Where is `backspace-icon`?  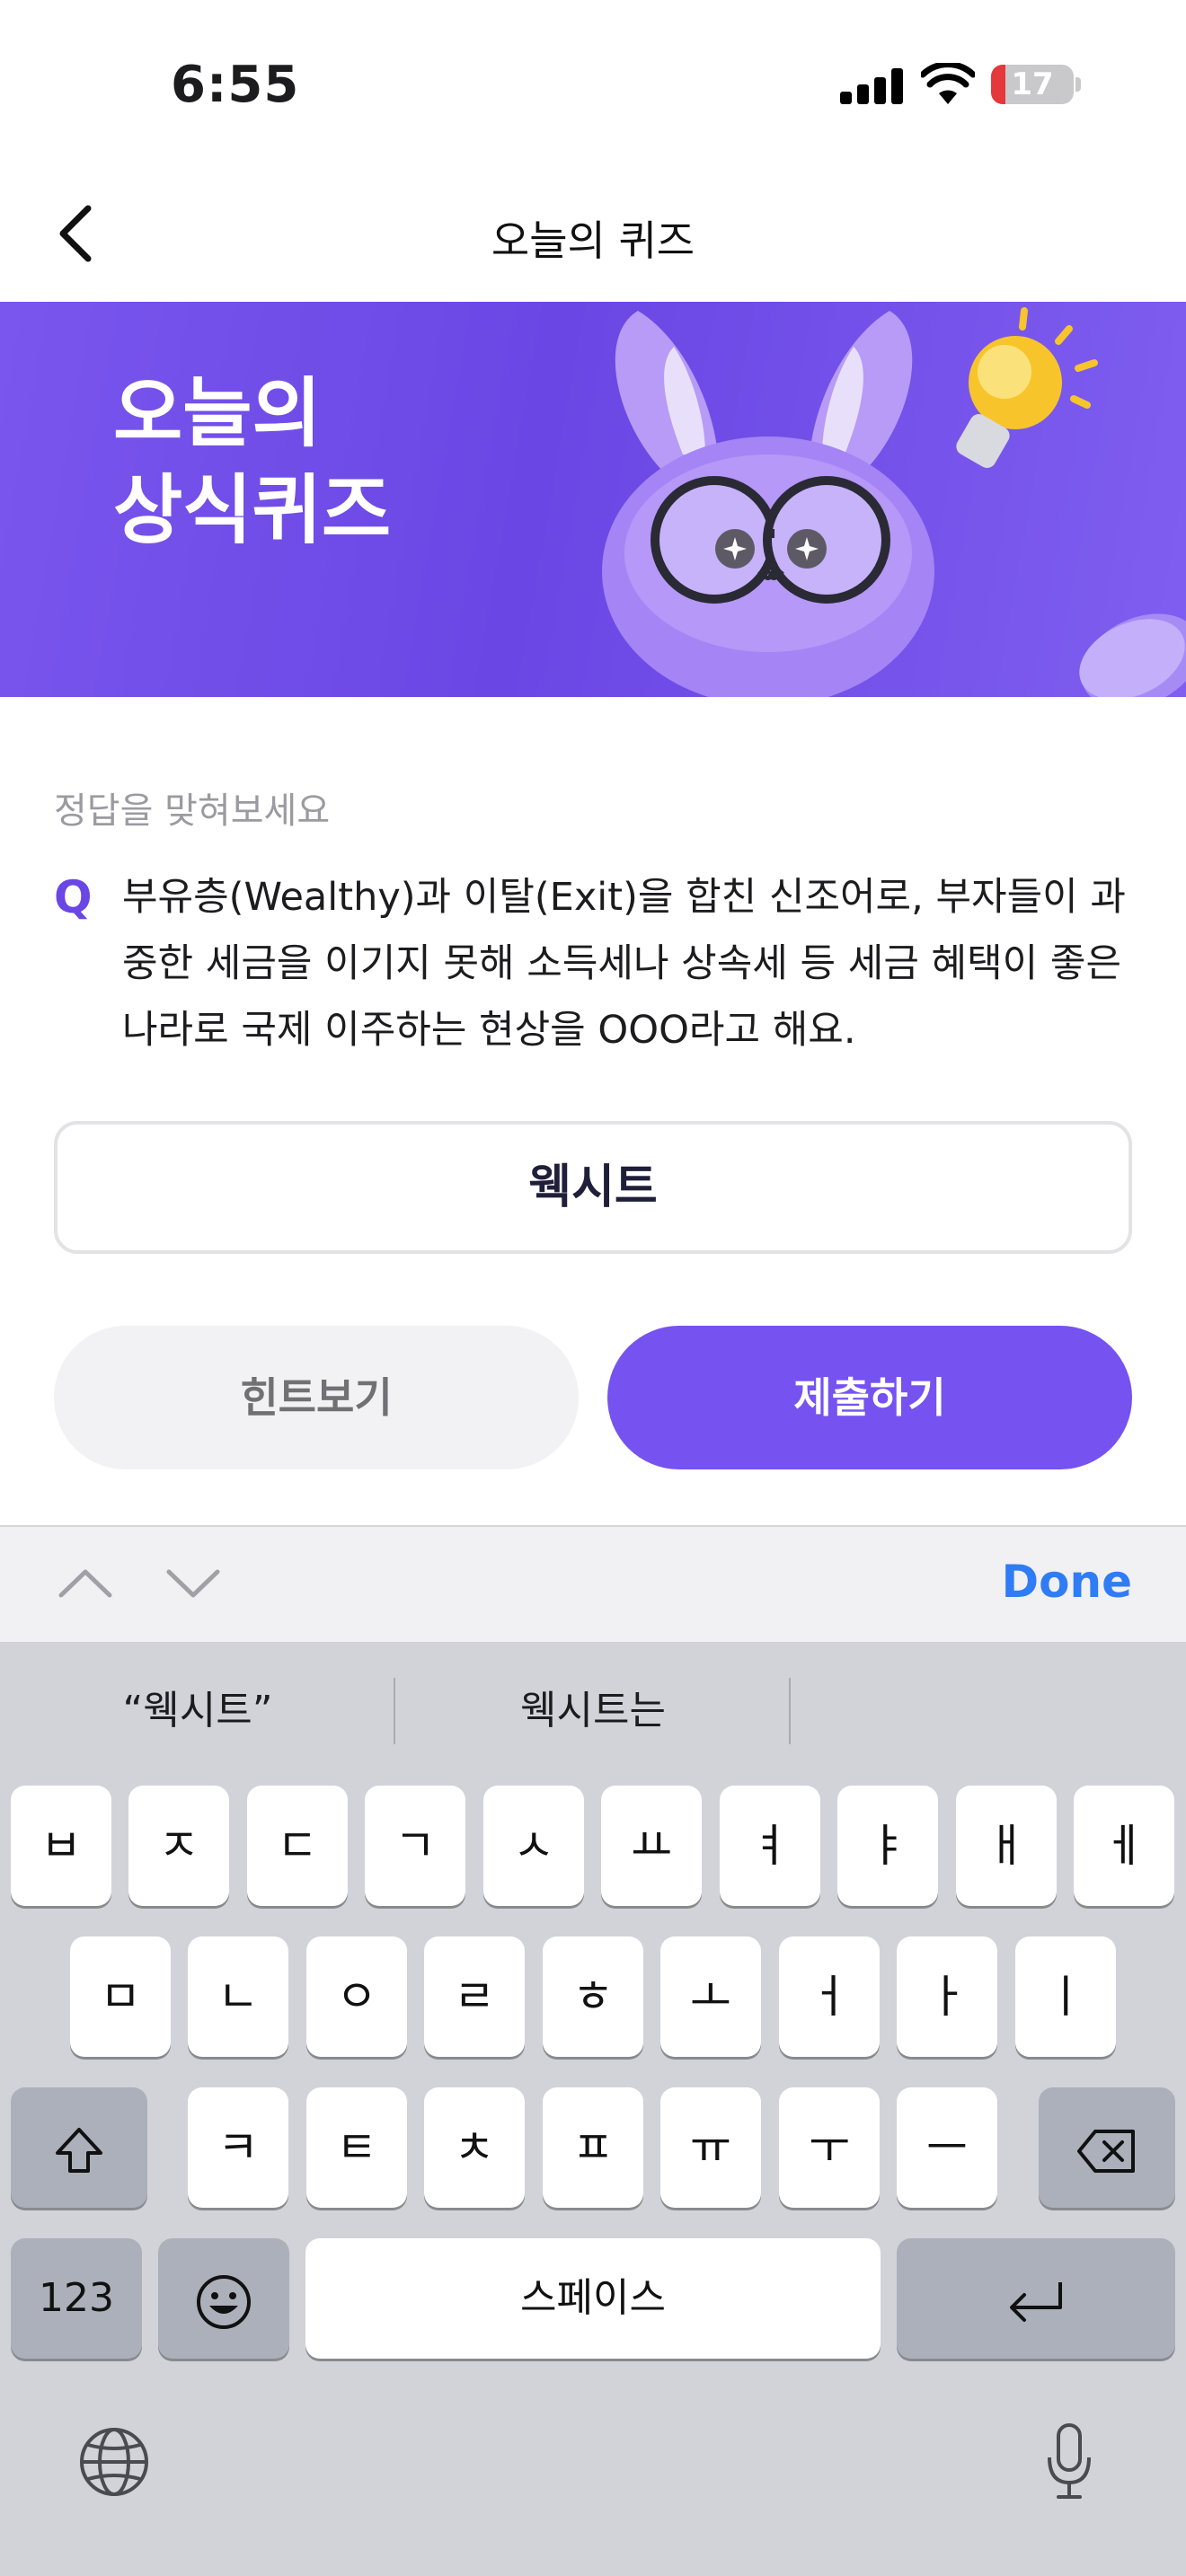 backspace-icon is located at coordinates (1106, 2151).